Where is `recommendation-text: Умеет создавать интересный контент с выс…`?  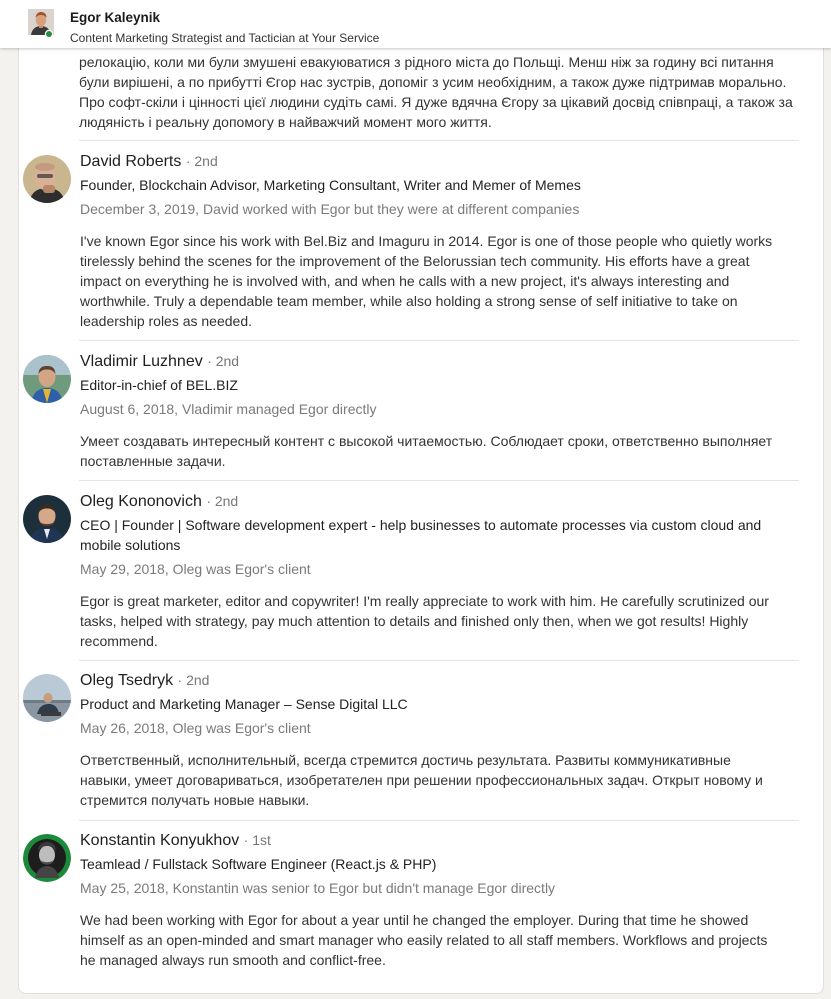 recommendation-text: Умеет создавать интересный контент с выс… is located at coordinates (426, 451).